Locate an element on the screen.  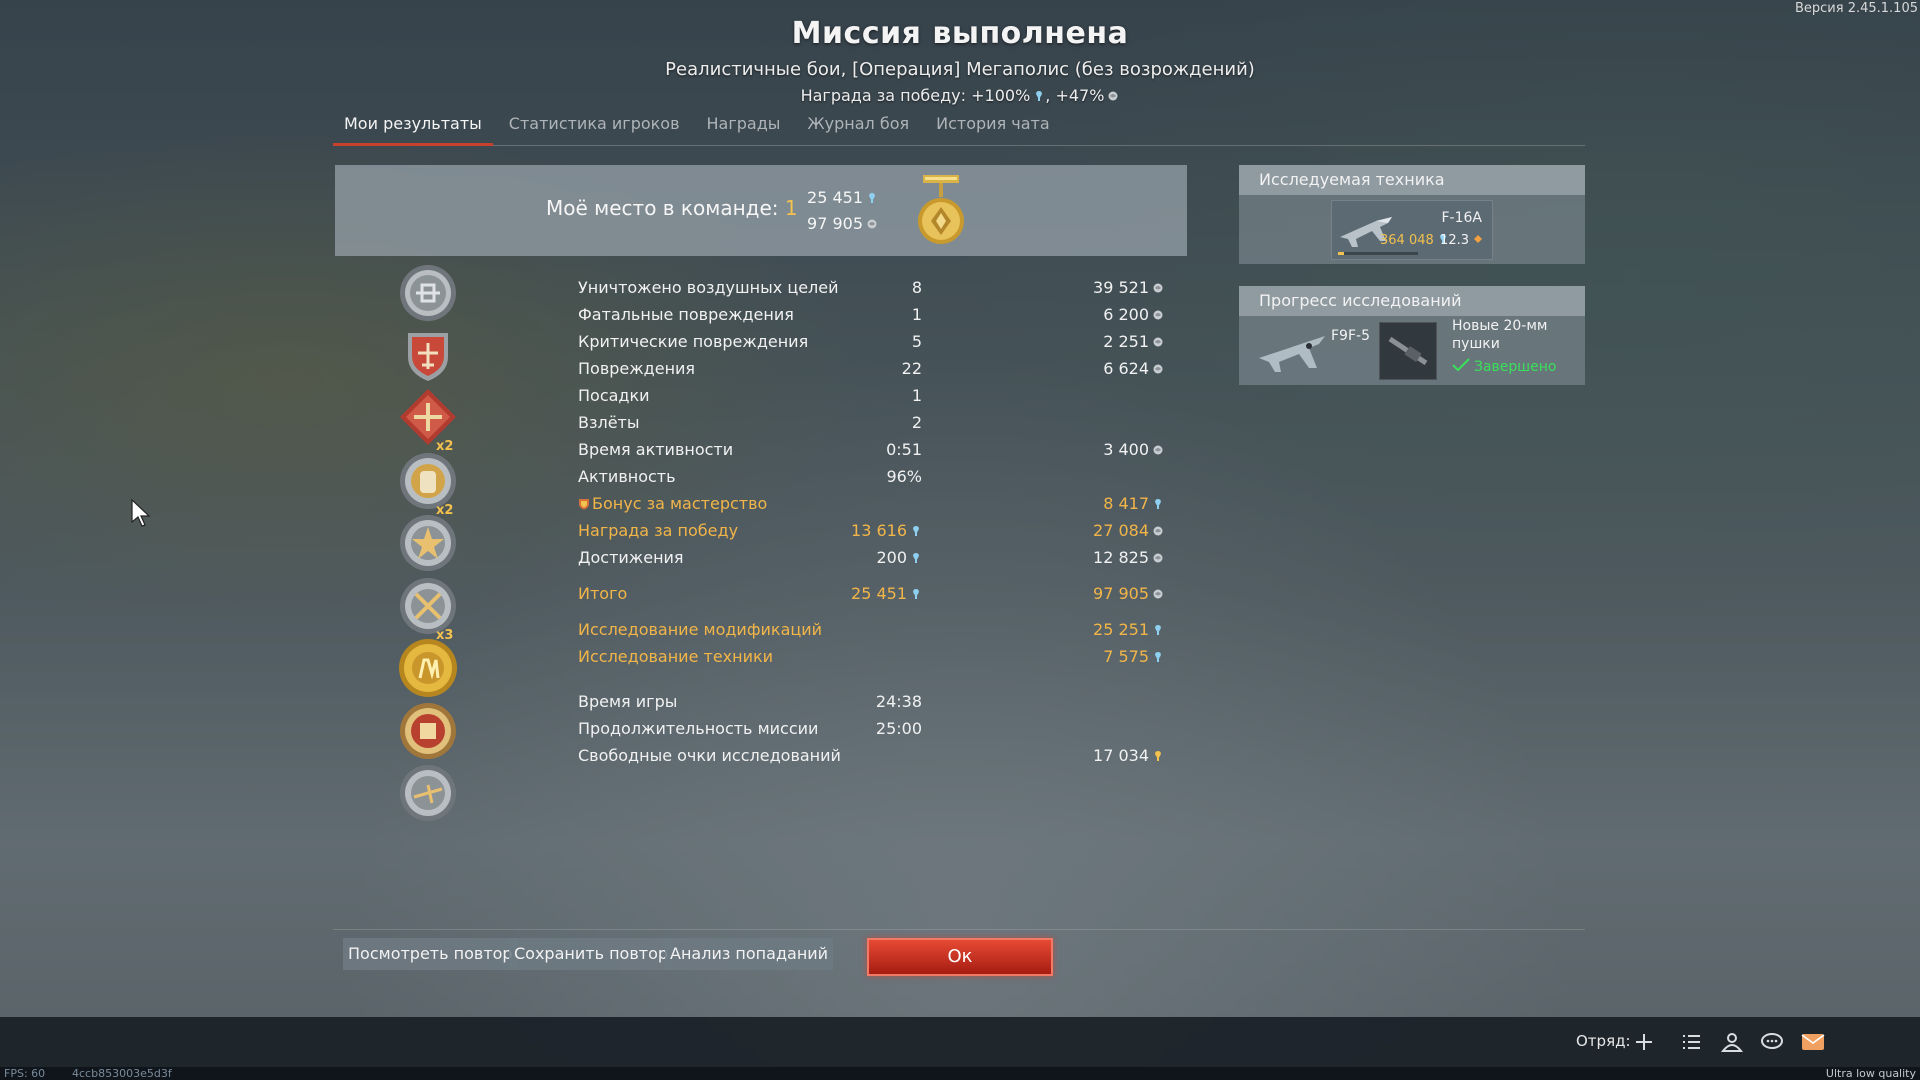
stat-count: 22 is located at coordinates (911, 368).